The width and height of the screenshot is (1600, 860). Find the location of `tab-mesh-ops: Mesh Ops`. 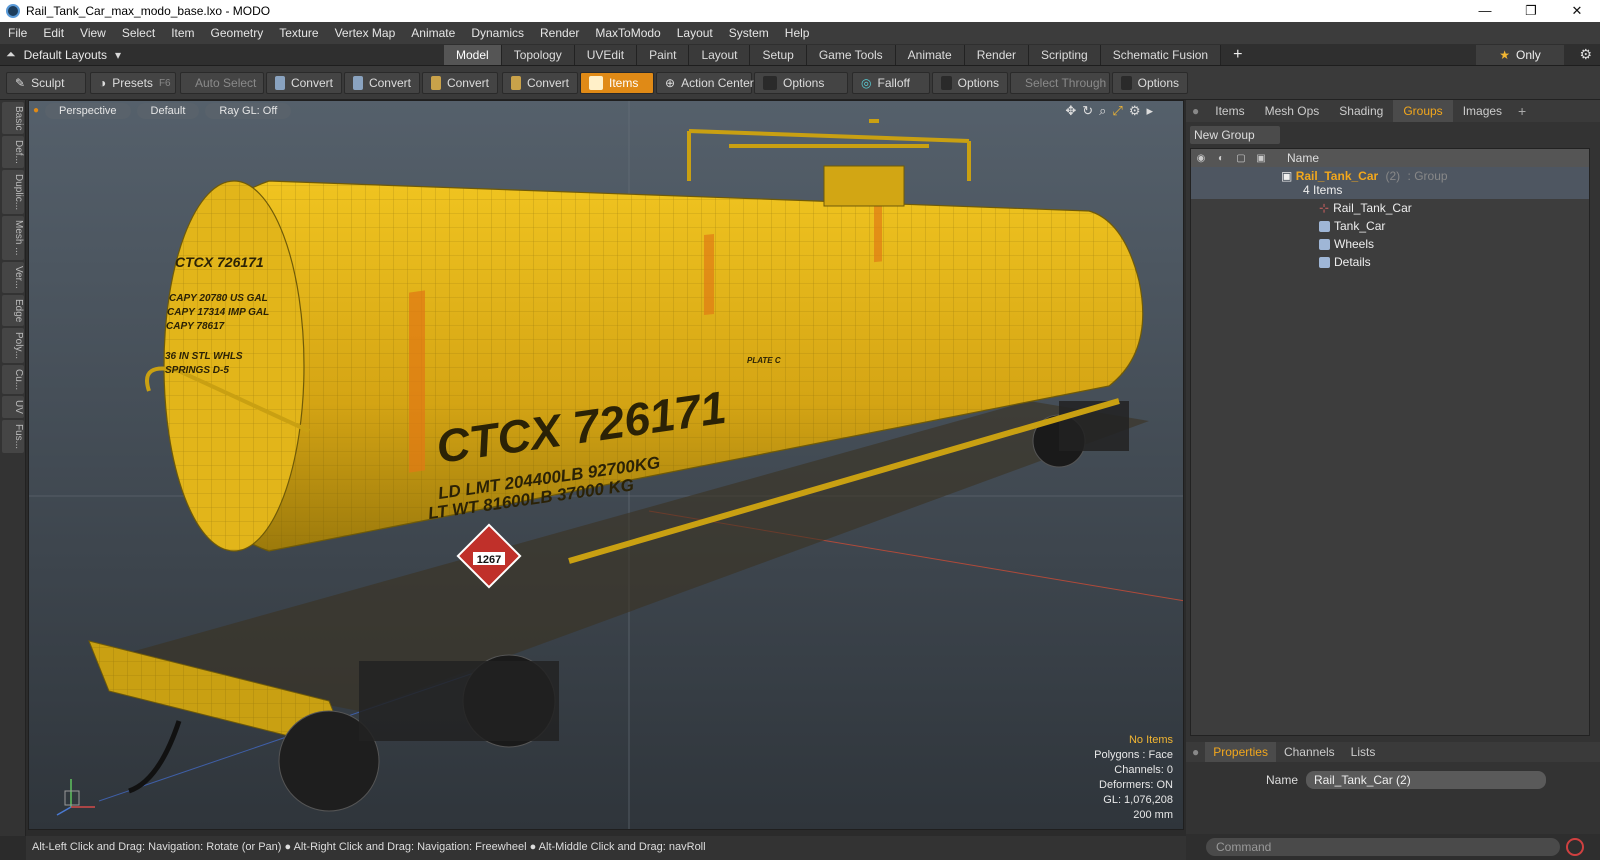

tab-mesh-ops: Mesh Ops is located at coordinates (1292, 111).